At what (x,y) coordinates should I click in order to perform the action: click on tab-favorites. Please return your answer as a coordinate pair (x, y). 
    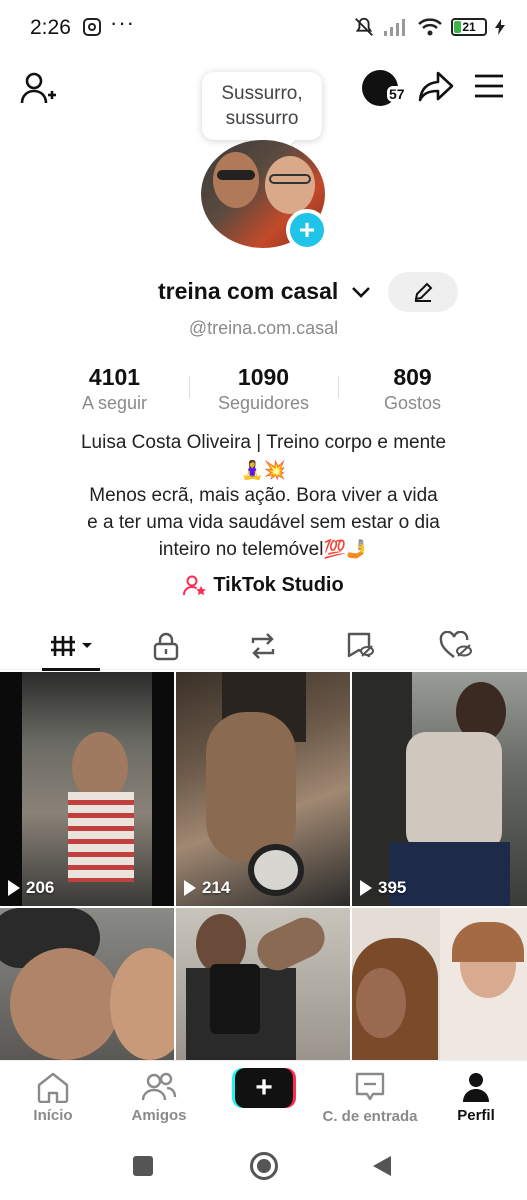
    Looking at the image, I should click on (360, 646).